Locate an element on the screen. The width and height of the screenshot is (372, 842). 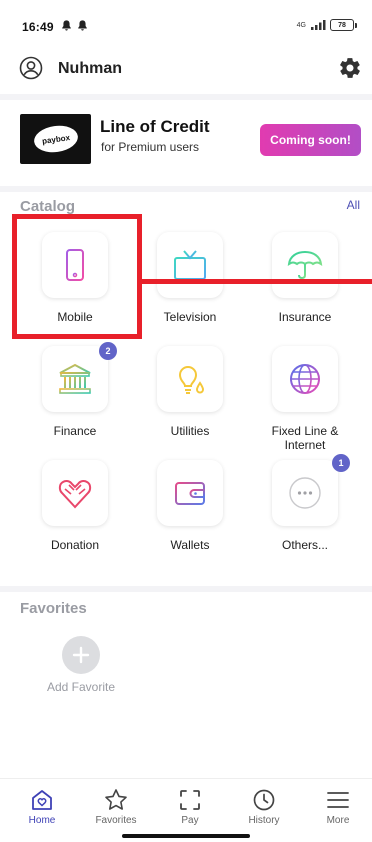
notification-badge: 1 is located at coordinates (341, 463).